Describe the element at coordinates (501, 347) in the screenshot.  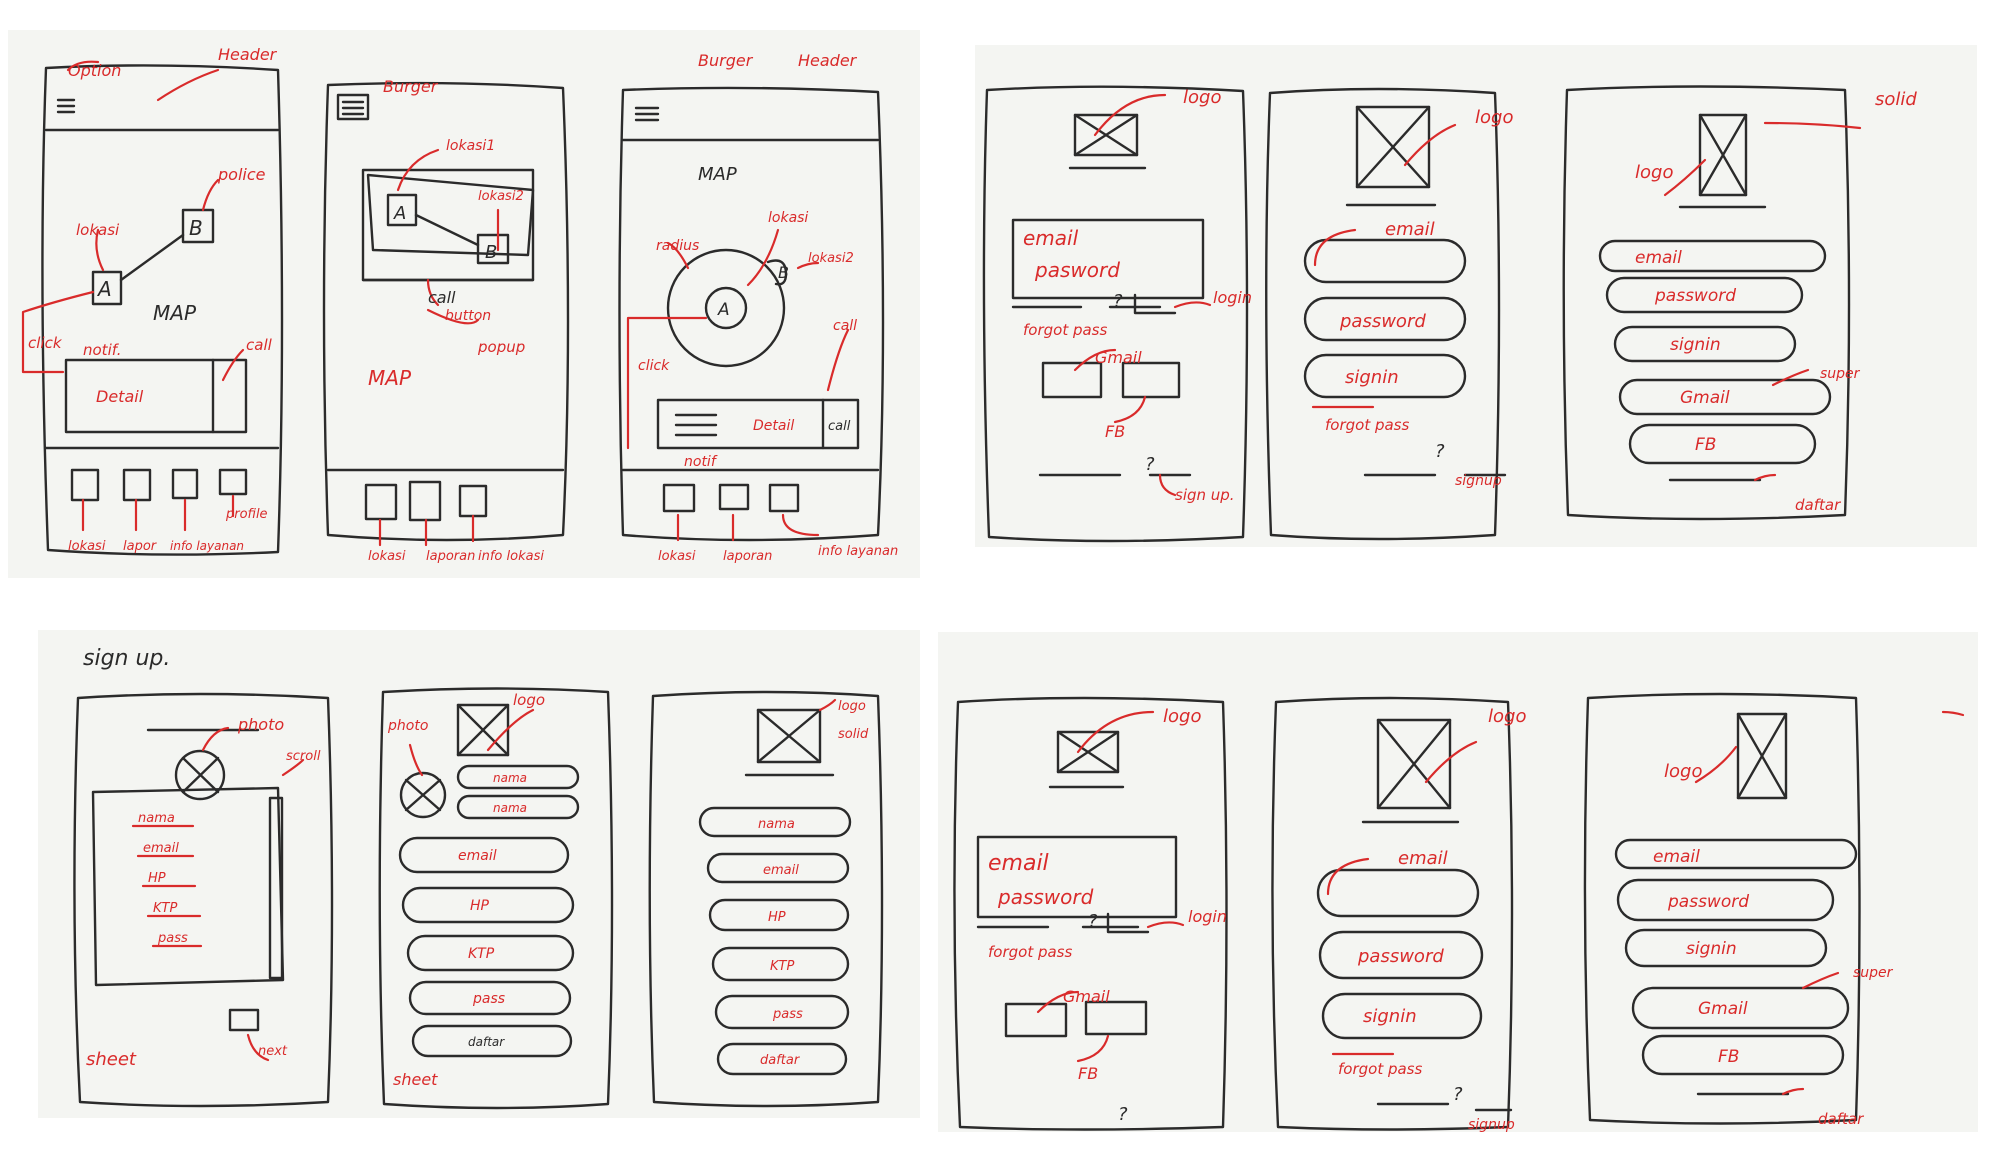
I see `popup-label: popup` at that location.